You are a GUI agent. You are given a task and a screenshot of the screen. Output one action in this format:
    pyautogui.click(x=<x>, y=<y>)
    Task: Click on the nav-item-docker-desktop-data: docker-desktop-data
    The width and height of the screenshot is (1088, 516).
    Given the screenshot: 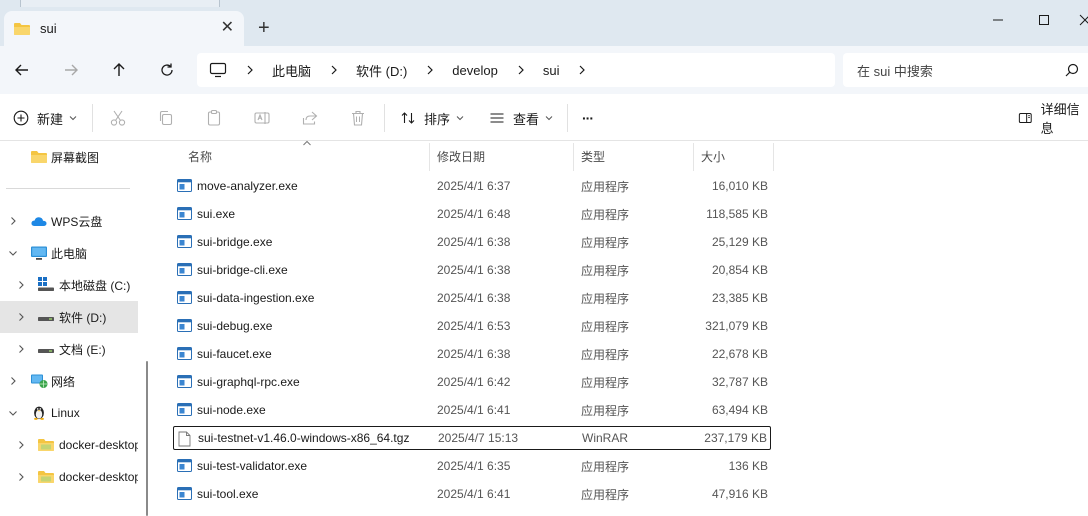 What is the action you would take?
    pyautogui.click(x=69, y=477)
    